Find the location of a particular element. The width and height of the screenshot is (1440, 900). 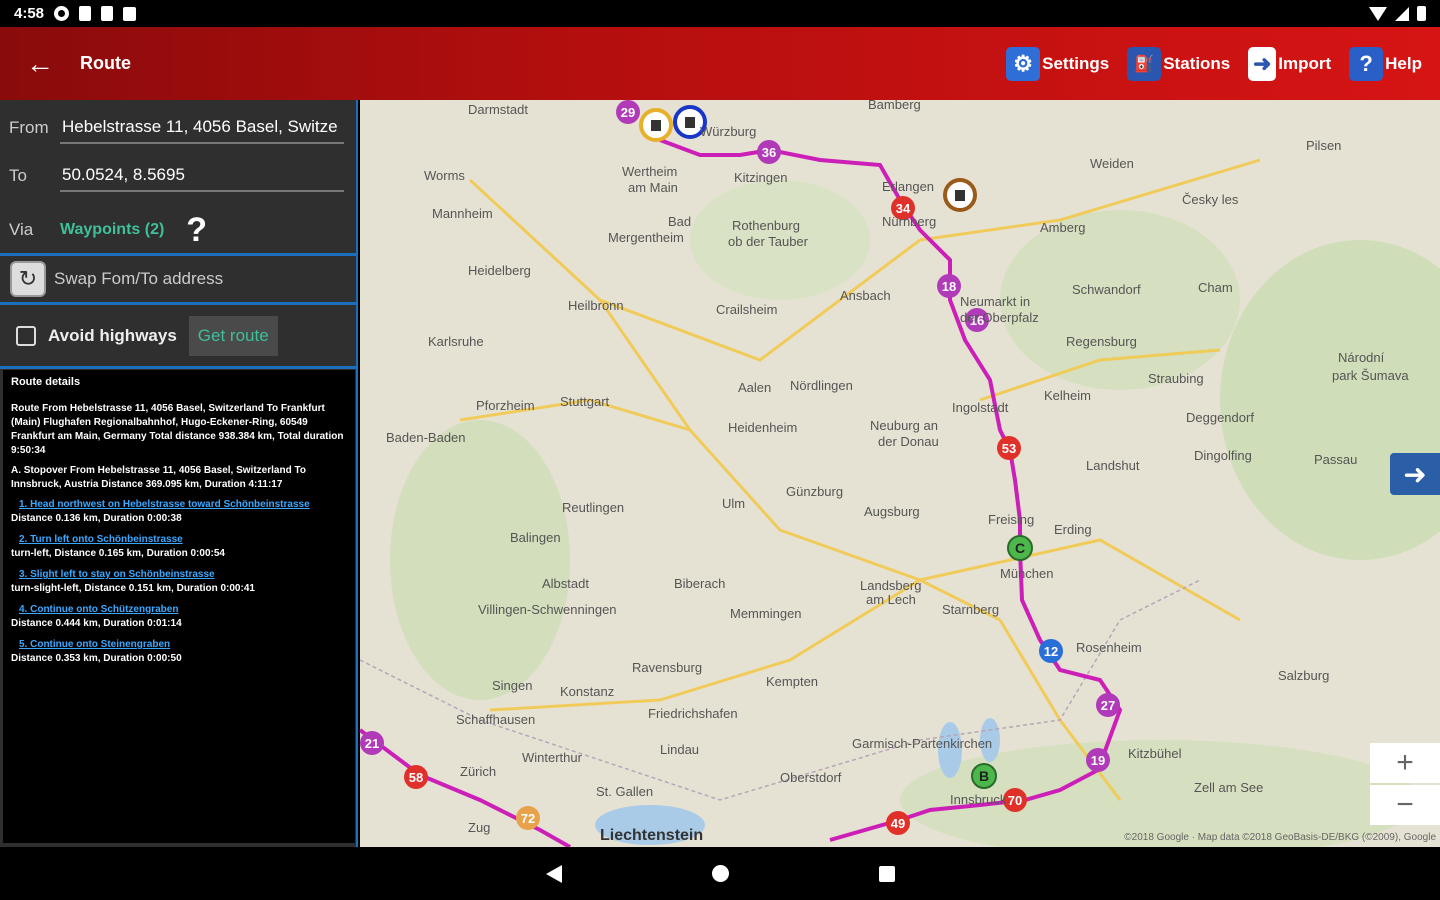

to-label: To is located at coordinates (18, 175).